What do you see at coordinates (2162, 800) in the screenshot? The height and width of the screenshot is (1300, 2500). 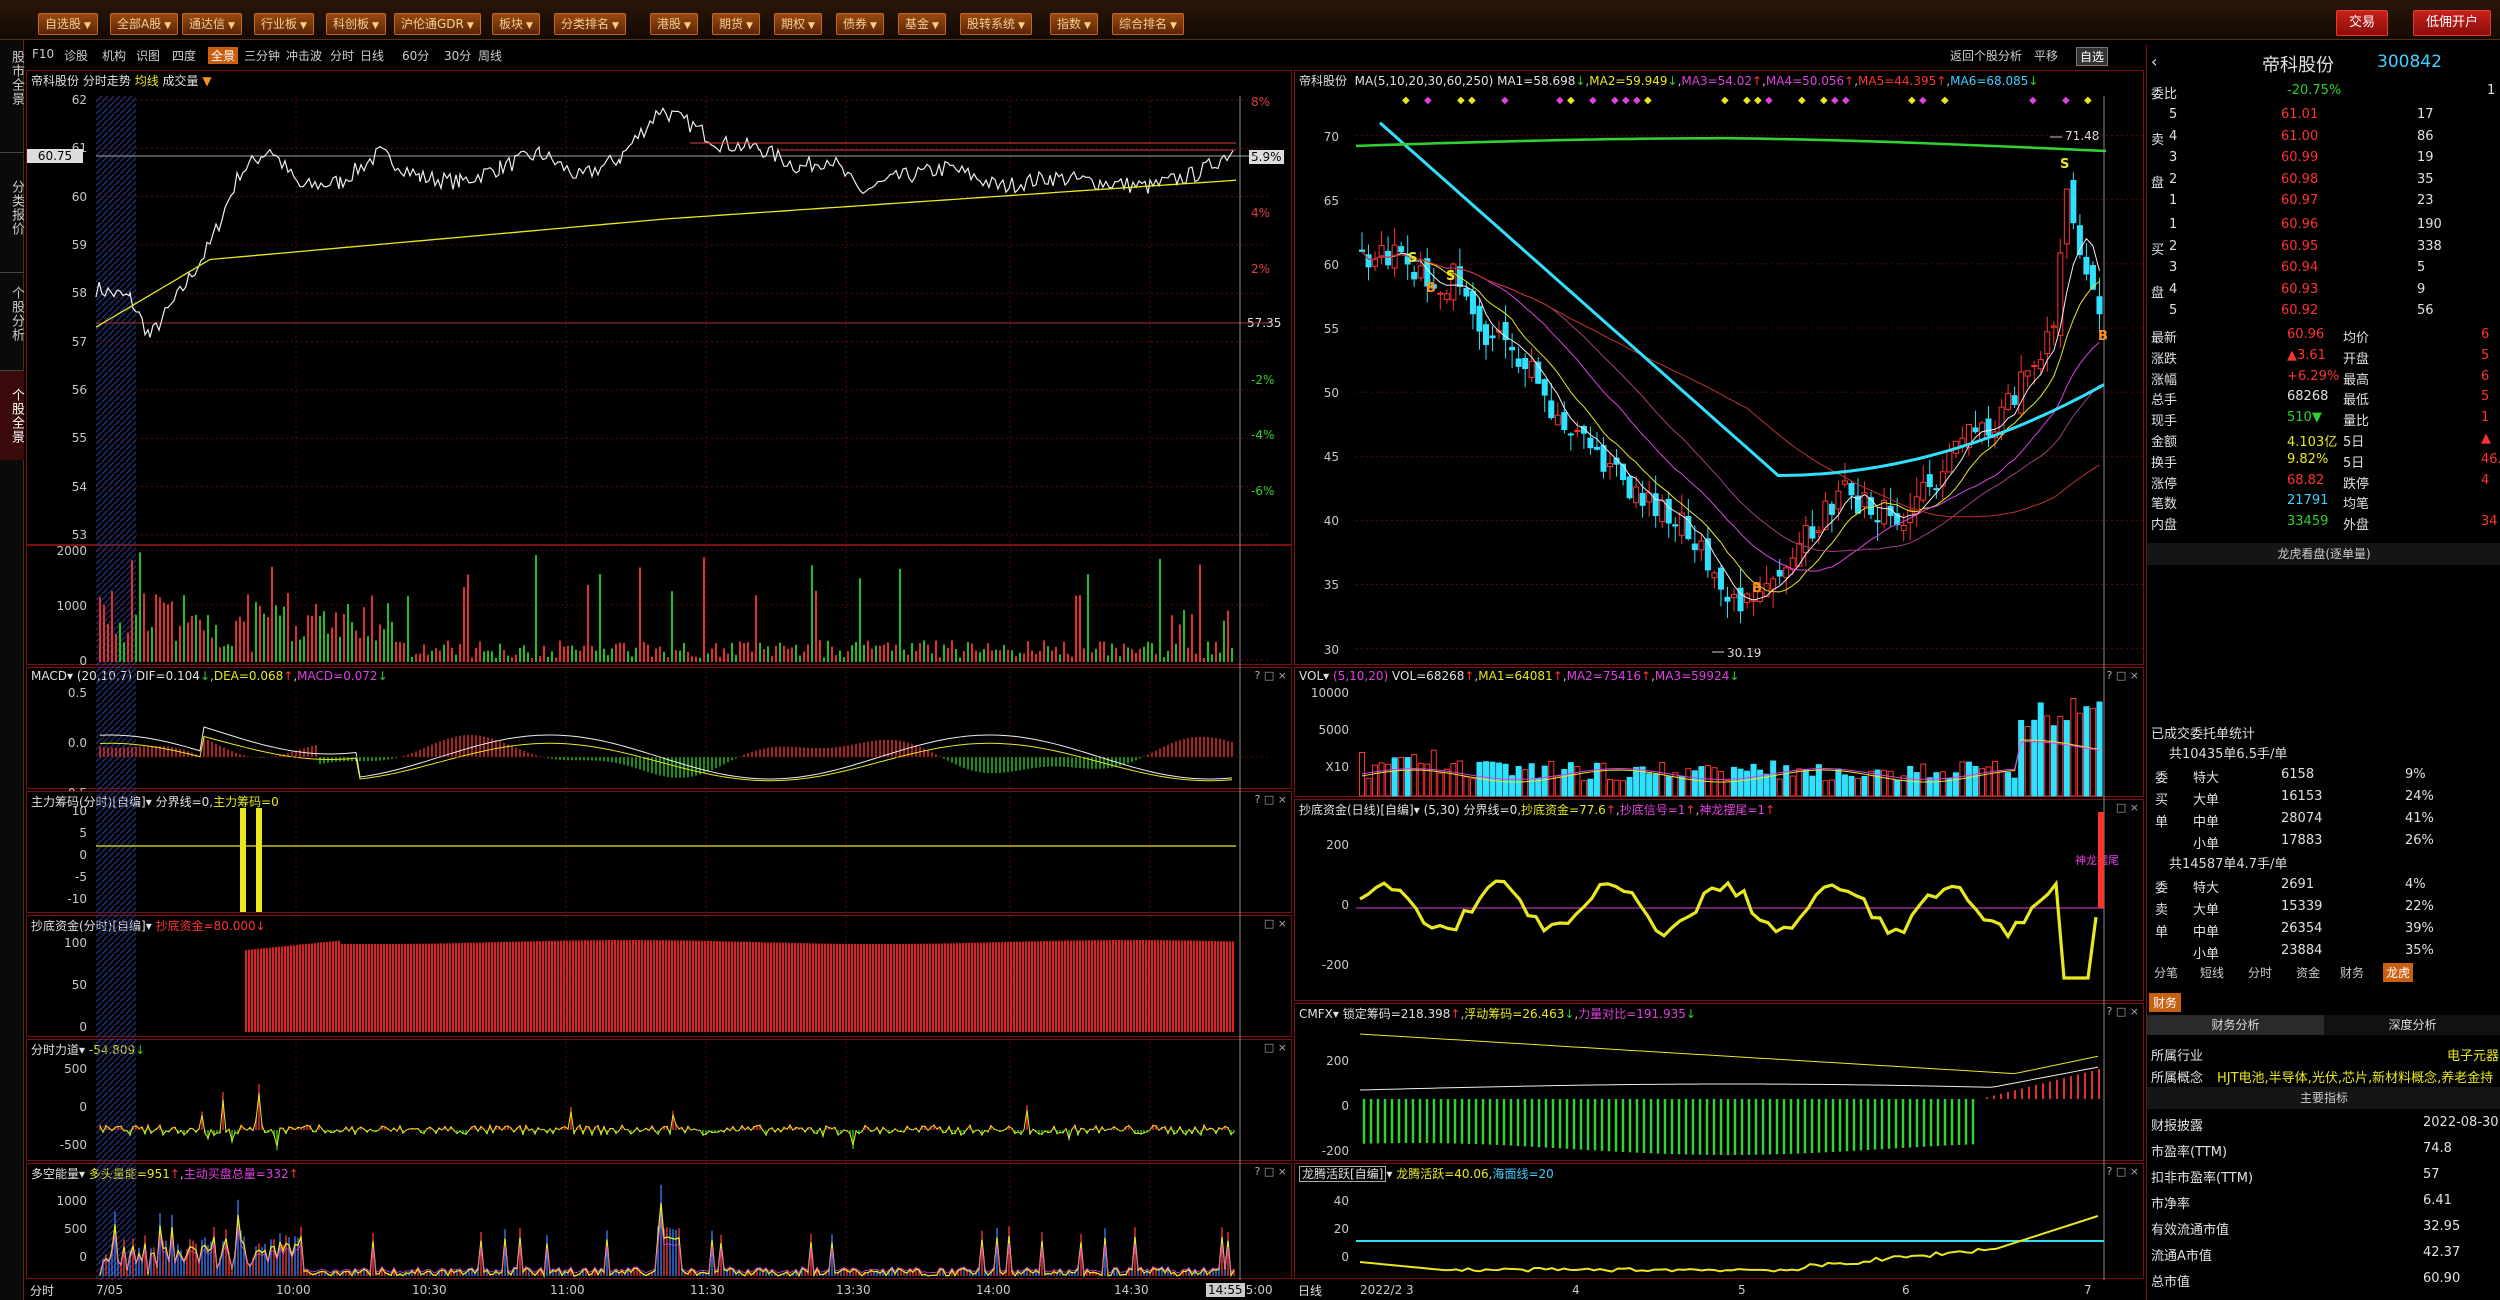 I see `side-char: 买` at bounding box center [2162, 800].